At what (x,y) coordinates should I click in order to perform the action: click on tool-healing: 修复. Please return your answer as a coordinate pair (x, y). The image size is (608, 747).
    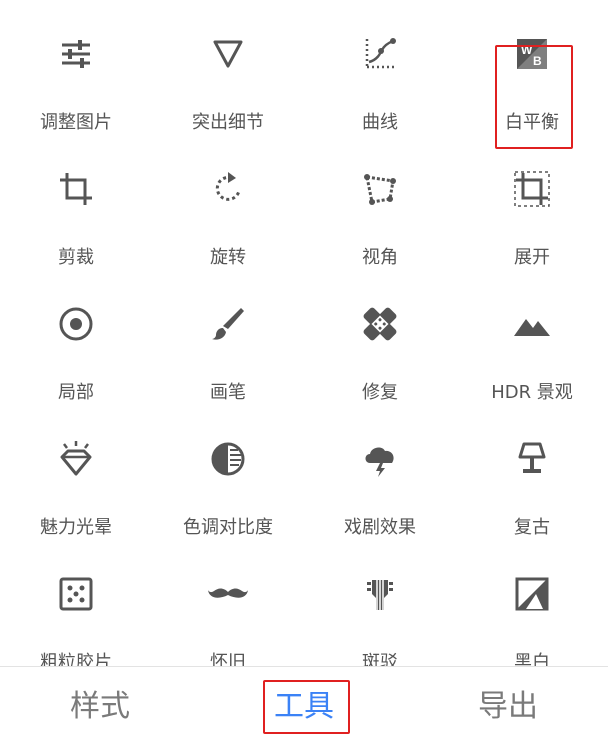
    Looking at the image, I should click on (380, 341).